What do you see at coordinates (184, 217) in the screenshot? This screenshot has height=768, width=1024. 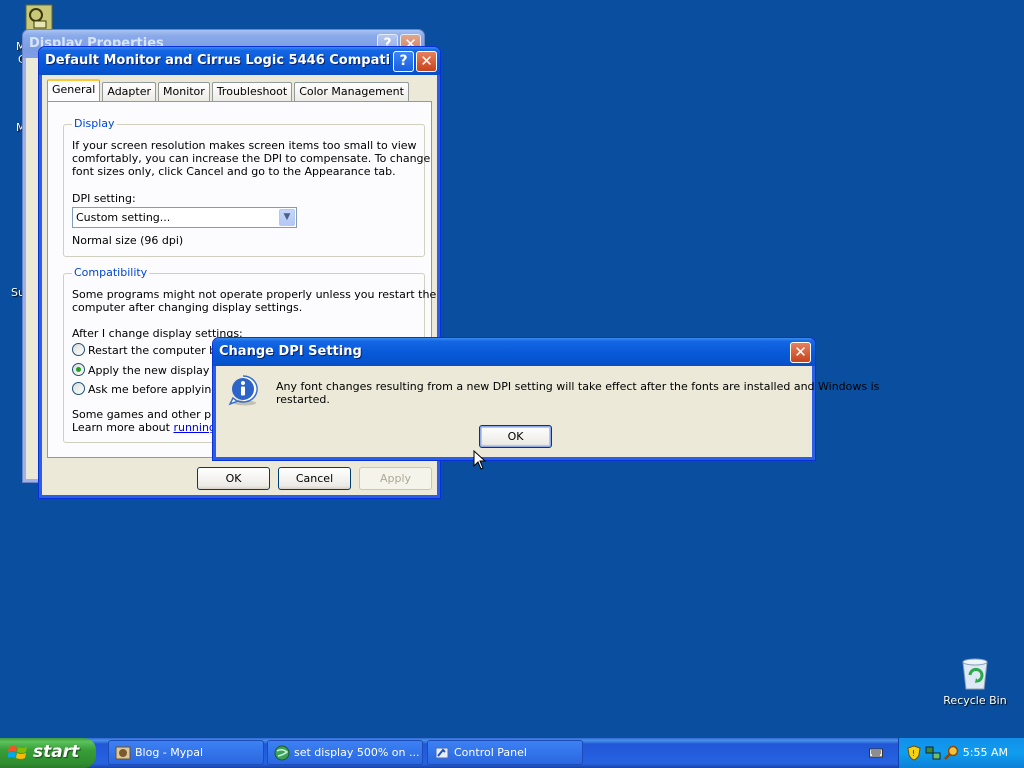 I see `dpi-setting-dropdown: Custom setting... ▼` at bounding box center [184, 217].